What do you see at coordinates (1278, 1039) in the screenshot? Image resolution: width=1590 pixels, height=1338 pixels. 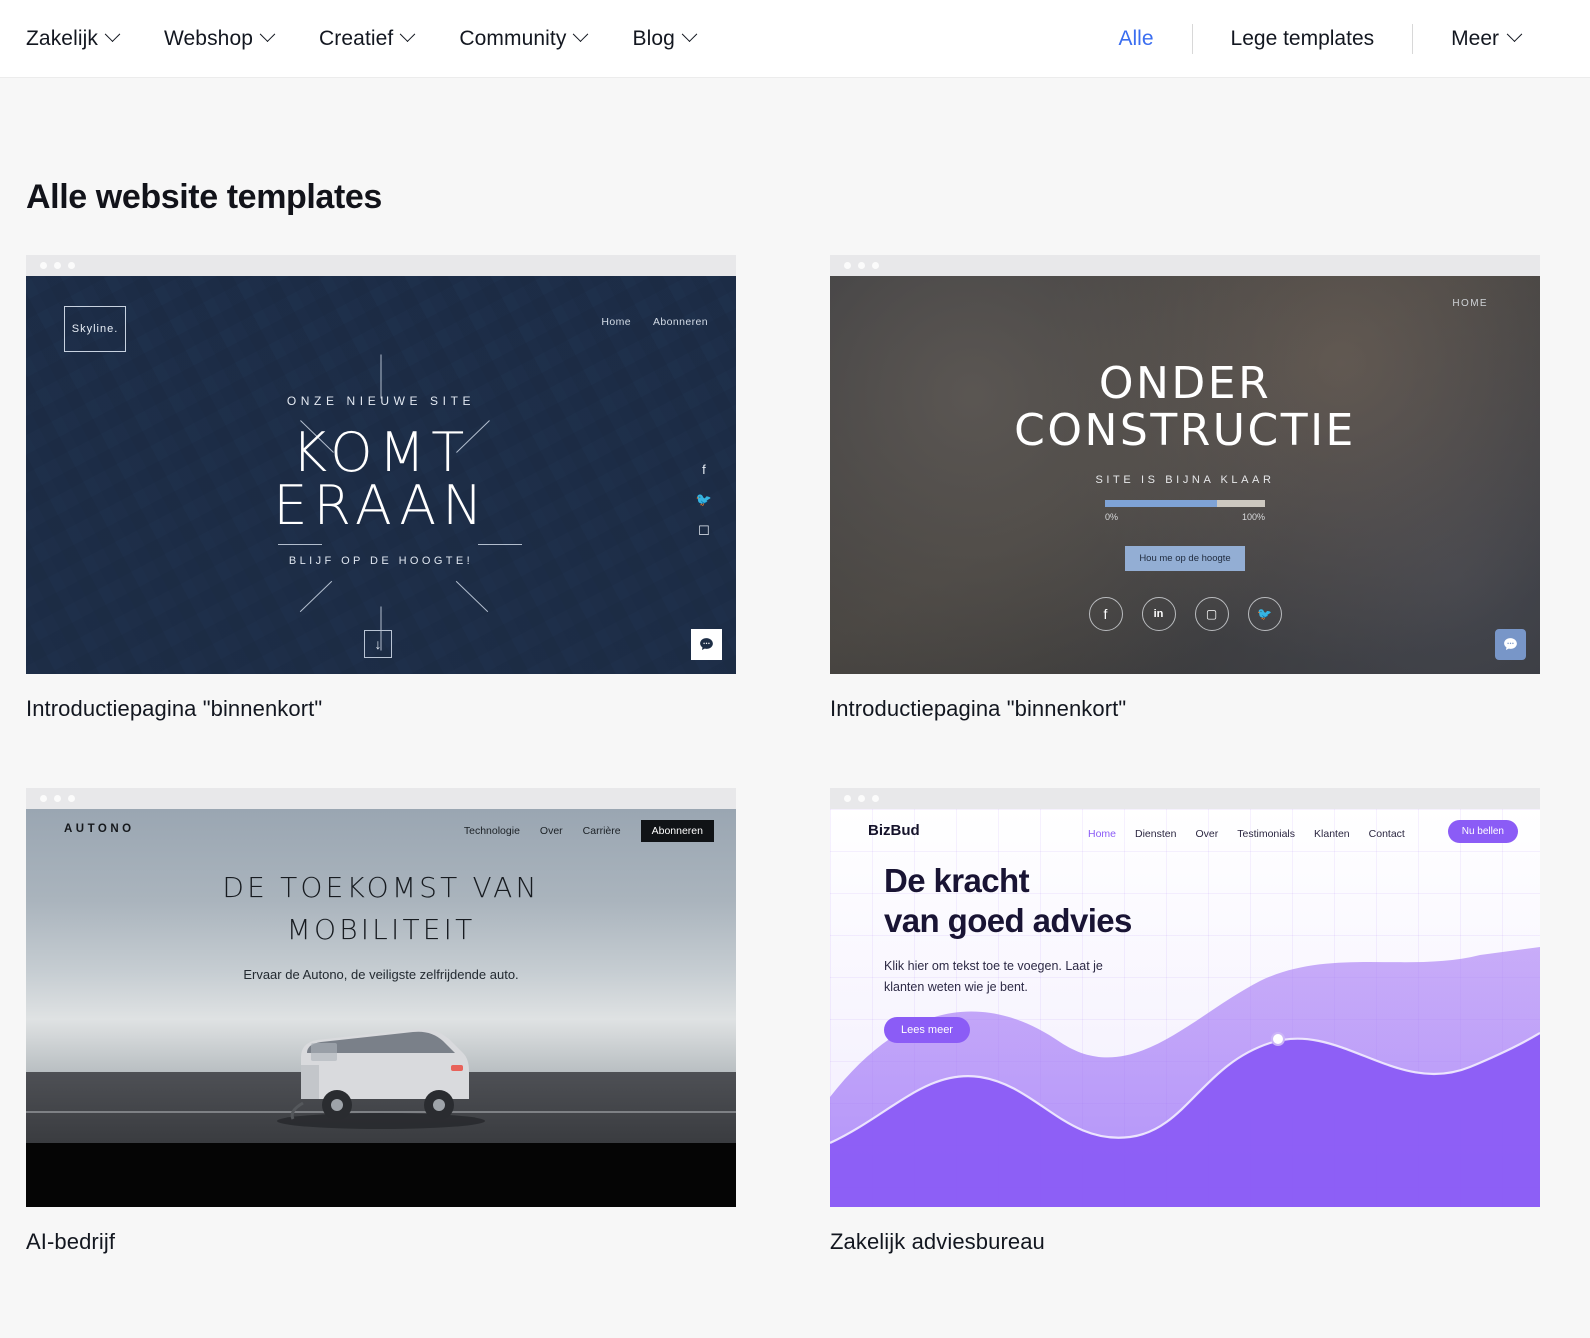 I see `chart-data-point` at bounding box center [1278, 1039].